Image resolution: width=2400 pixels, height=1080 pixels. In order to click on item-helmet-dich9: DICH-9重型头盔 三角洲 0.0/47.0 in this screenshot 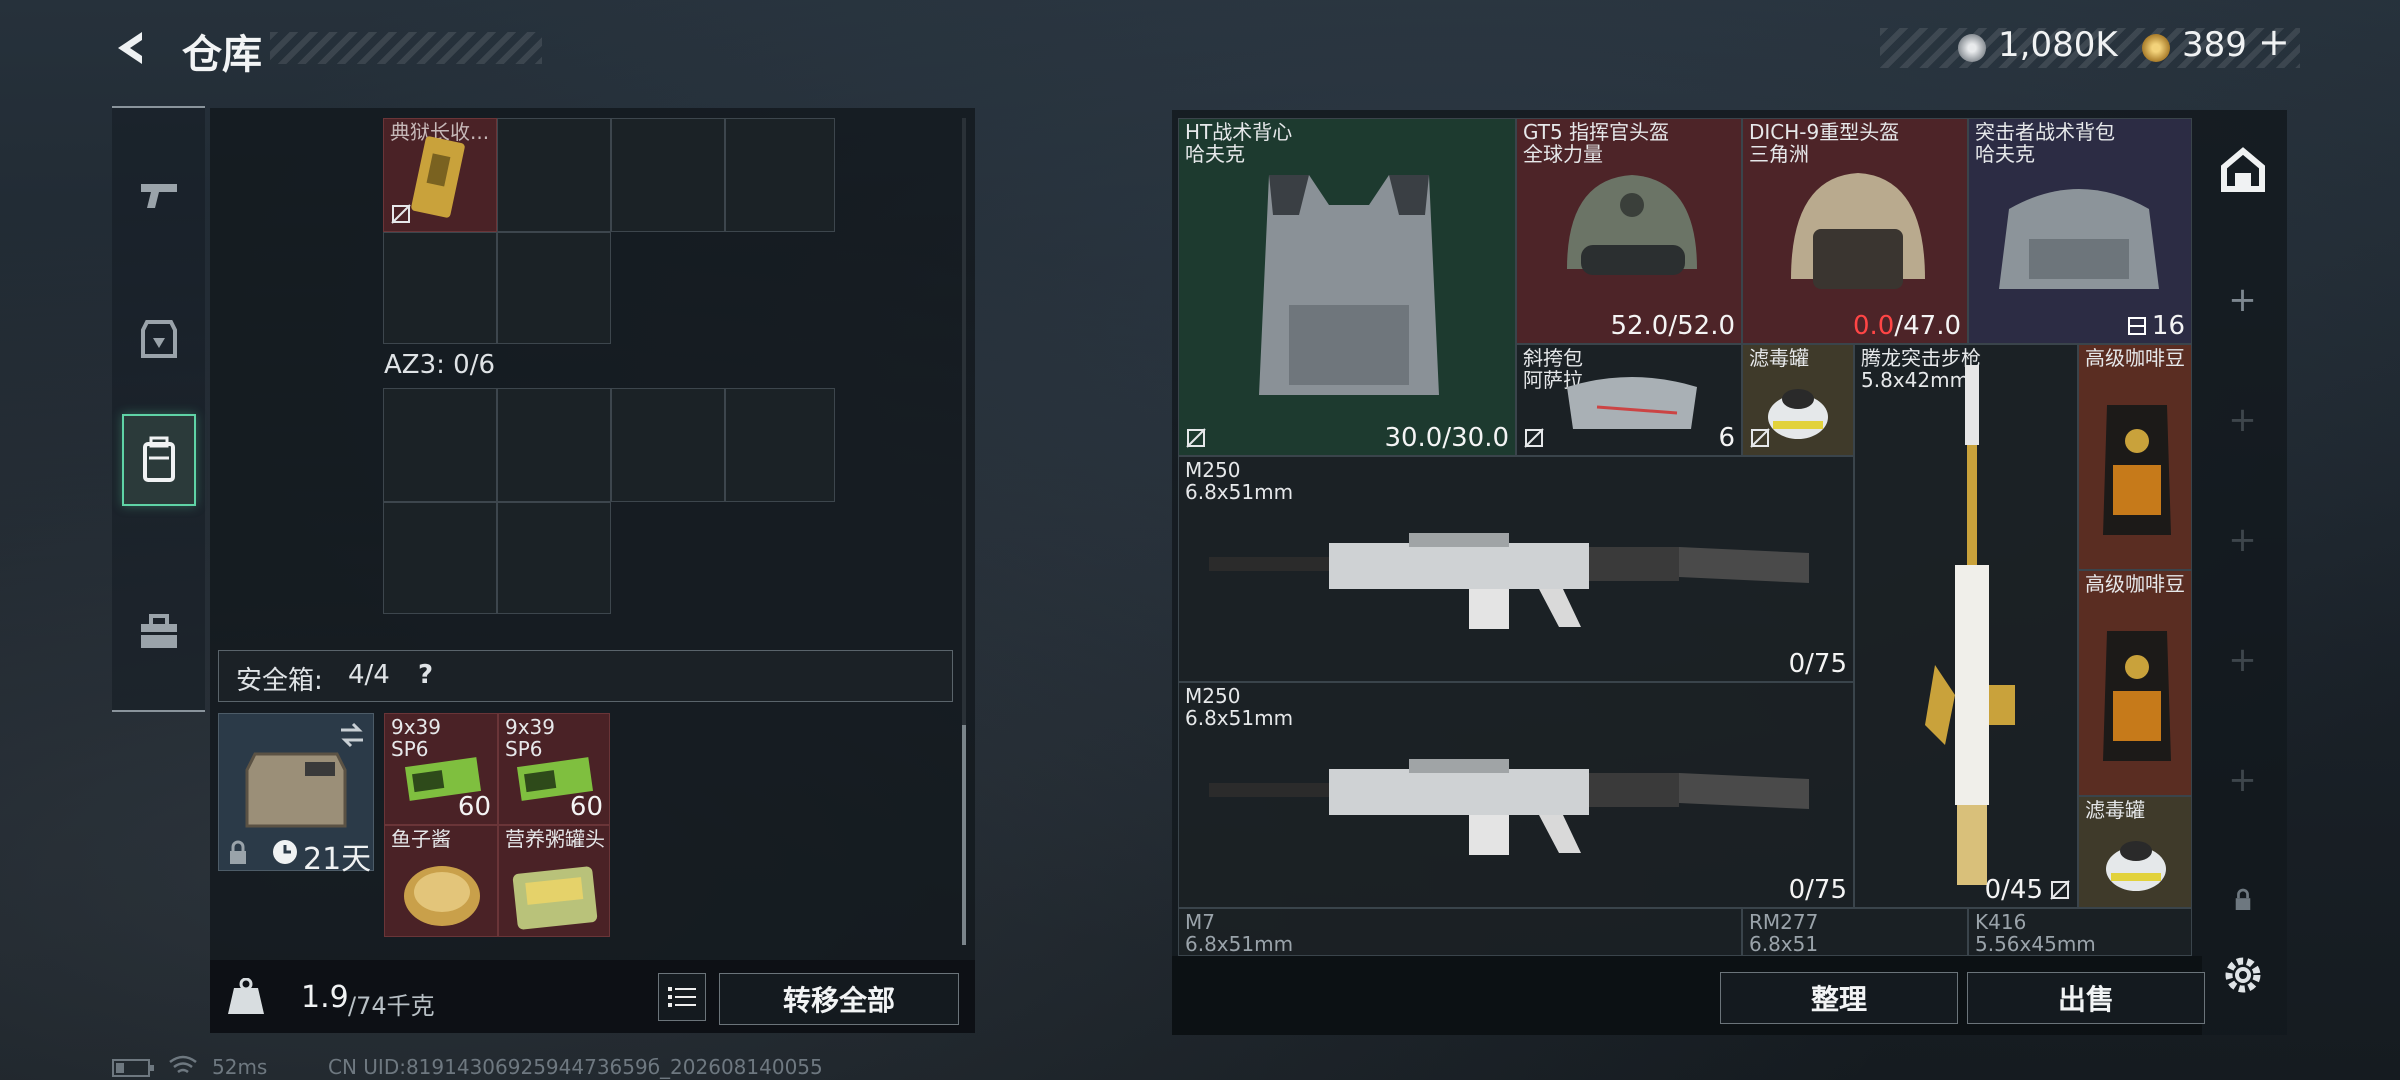, I will do `click(1855, 231)`.